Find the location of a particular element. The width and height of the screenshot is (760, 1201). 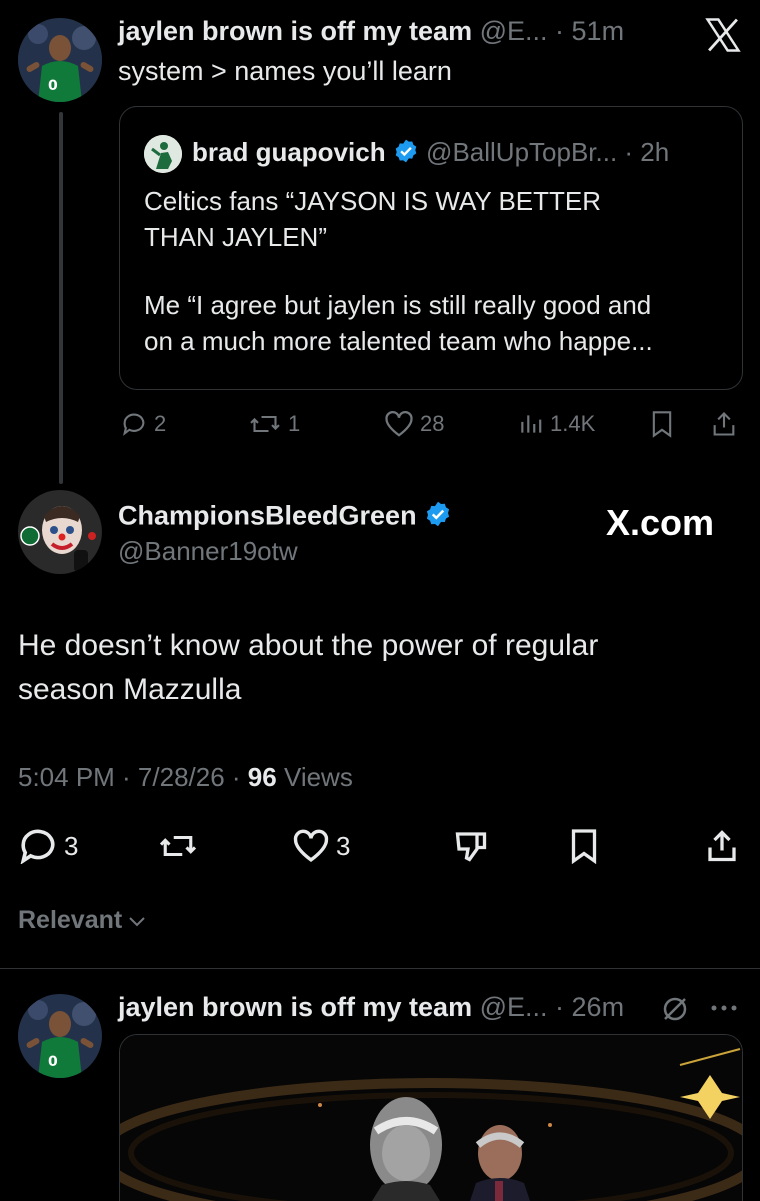

reply-button: 3 is located at coordinates (48, 846).